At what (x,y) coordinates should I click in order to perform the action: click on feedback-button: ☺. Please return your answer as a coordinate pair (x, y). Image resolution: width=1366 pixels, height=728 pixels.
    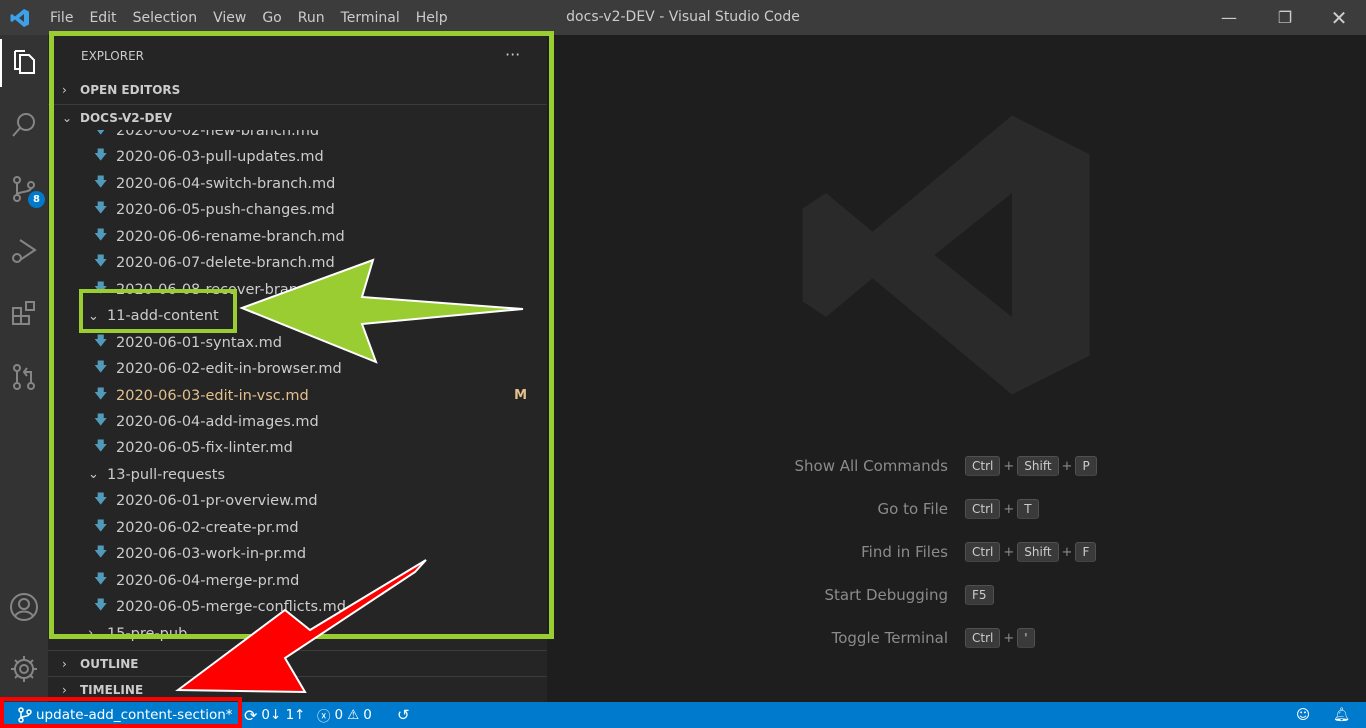
    Looking at the image, I should click on (1303, 715).